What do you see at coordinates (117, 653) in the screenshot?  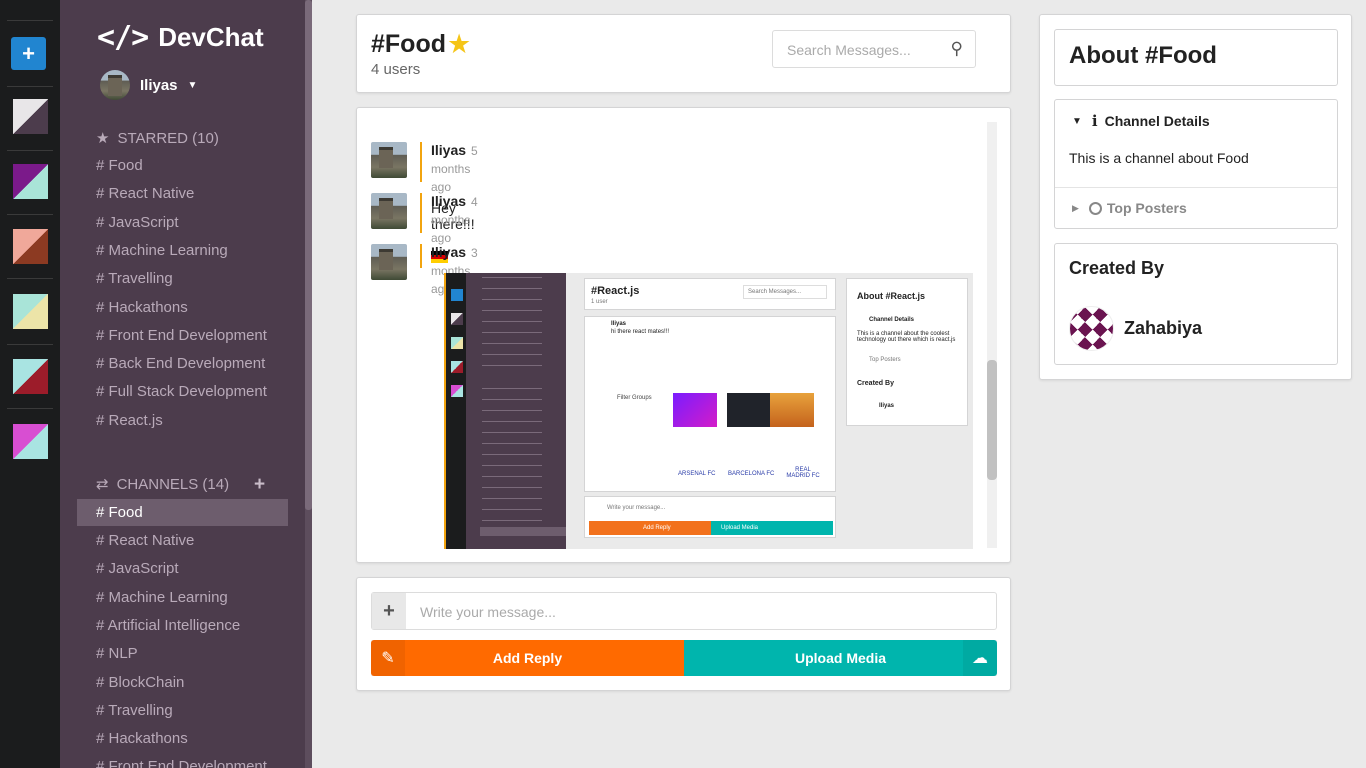 I see `channel-item: # NLP` at bounding box center [117, 653].